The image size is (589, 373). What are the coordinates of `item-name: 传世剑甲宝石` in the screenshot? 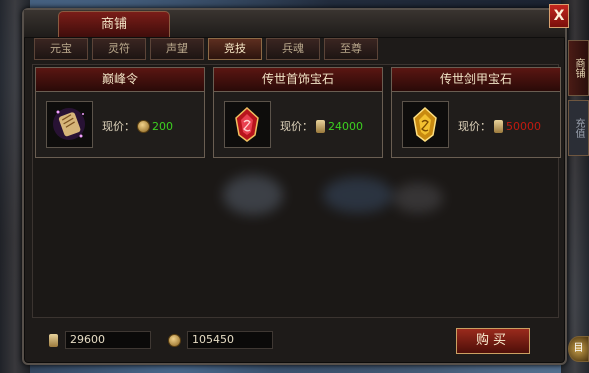 It's located at (476, 80).